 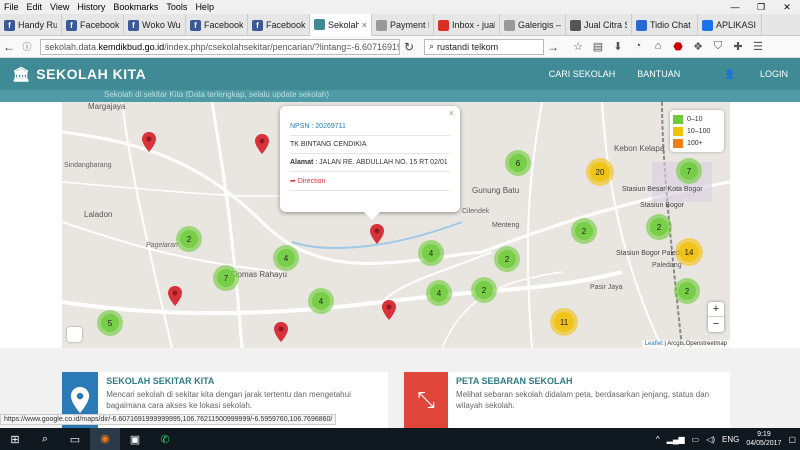 What do you see at coordinates (91, 7) in the screenshot?
I see `menu-history: History` at bounding box center [91, 7].